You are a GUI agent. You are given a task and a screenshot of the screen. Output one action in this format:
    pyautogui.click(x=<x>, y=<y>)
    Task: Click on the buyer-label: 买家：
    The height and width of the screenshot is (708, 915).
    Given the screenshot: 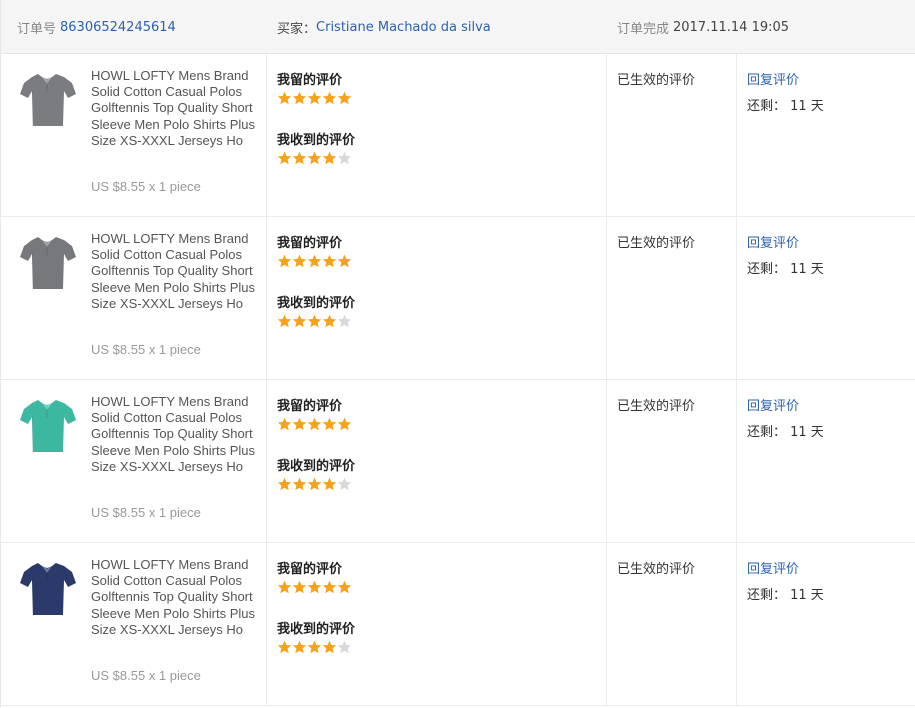 What is the action you would take?
    pyautogui.click(x=297, y=29)
    